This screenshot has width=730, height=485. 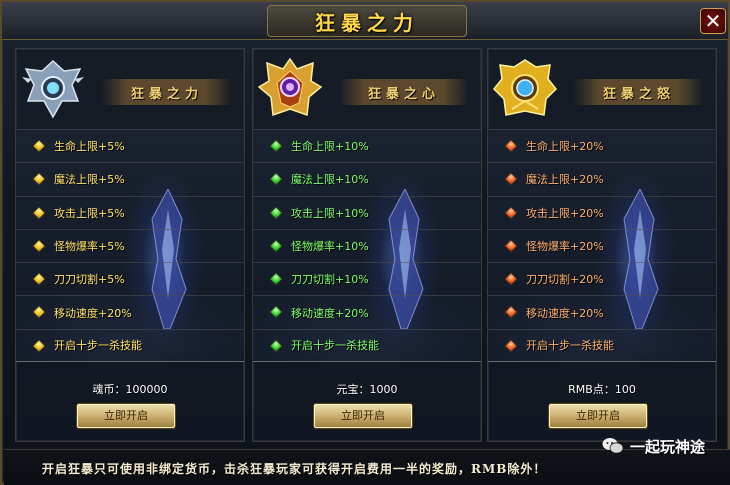 I want to click on buff-label: 怪物爆率+20%, so click(x=565, y=247).